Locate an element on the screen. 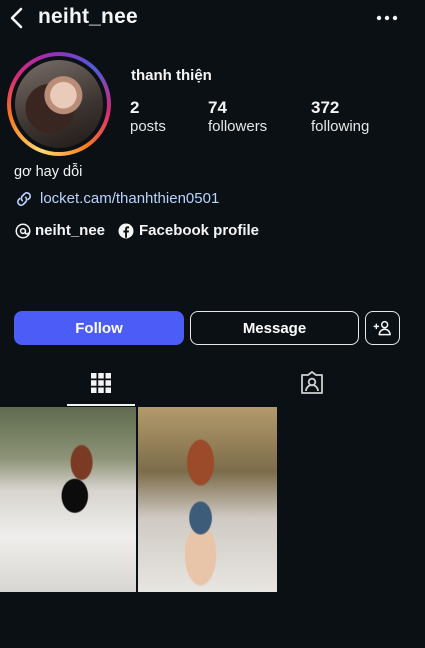 The width and height of the screenshot is (425, 648). grid-icon is located at coordinates (101, 383).